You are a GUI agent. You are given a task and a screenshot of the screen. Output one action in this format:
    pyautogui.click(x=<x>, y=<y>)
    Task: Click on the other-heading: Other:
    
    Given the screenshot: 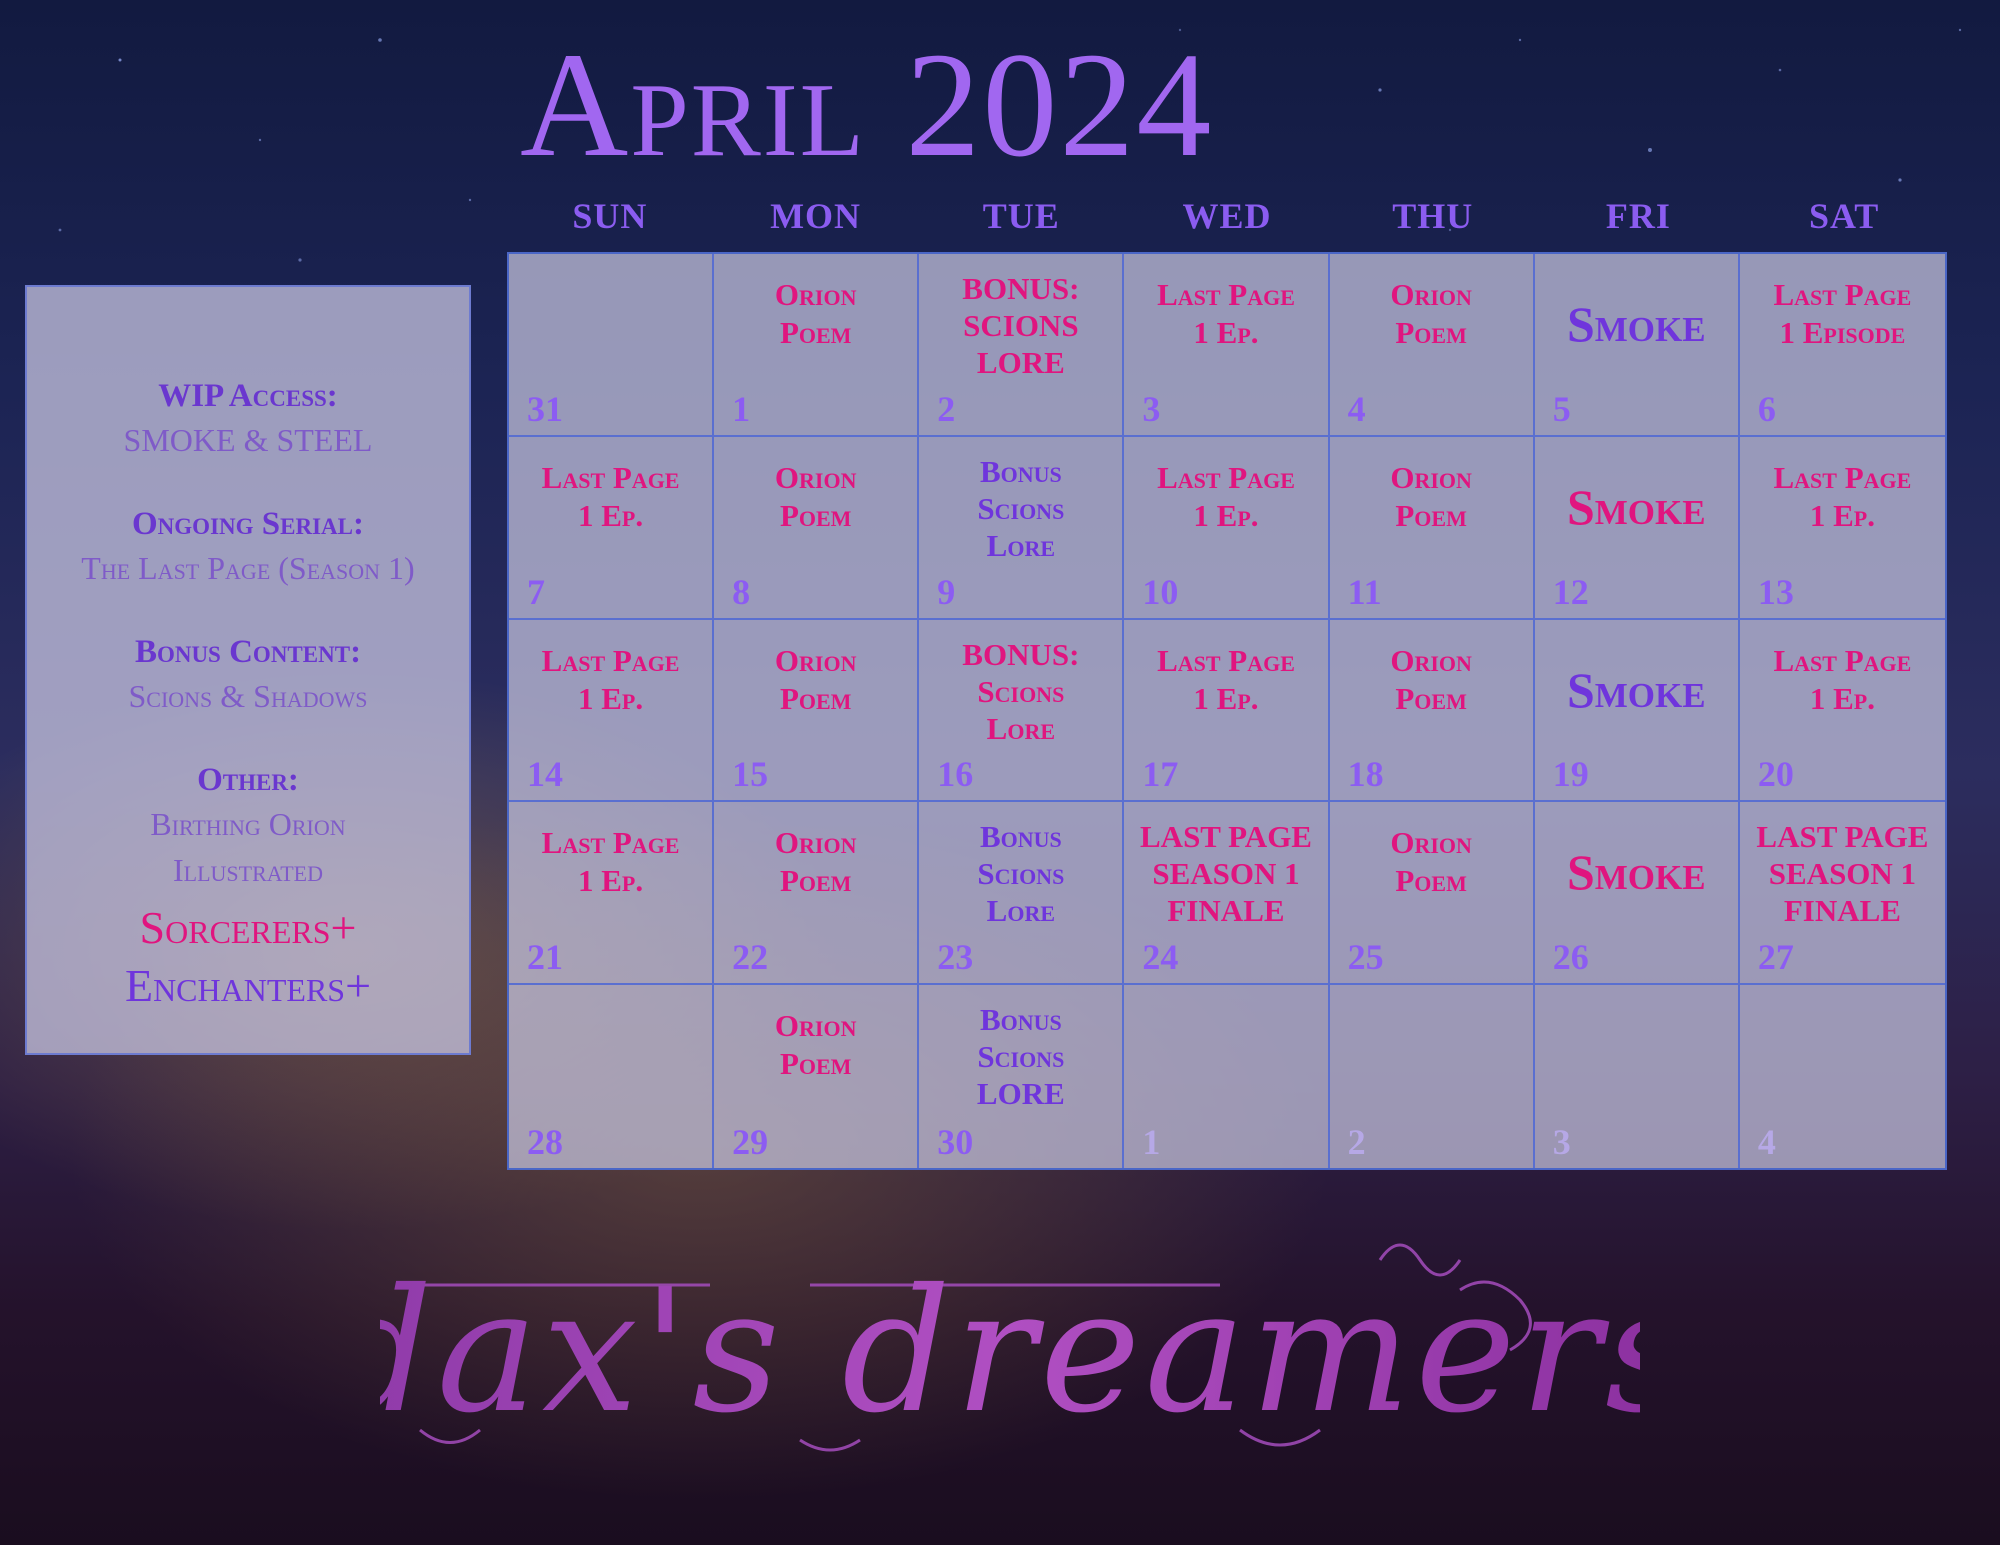 What is the action you would take?
    pyautogui.click(x=248, y=780)
    